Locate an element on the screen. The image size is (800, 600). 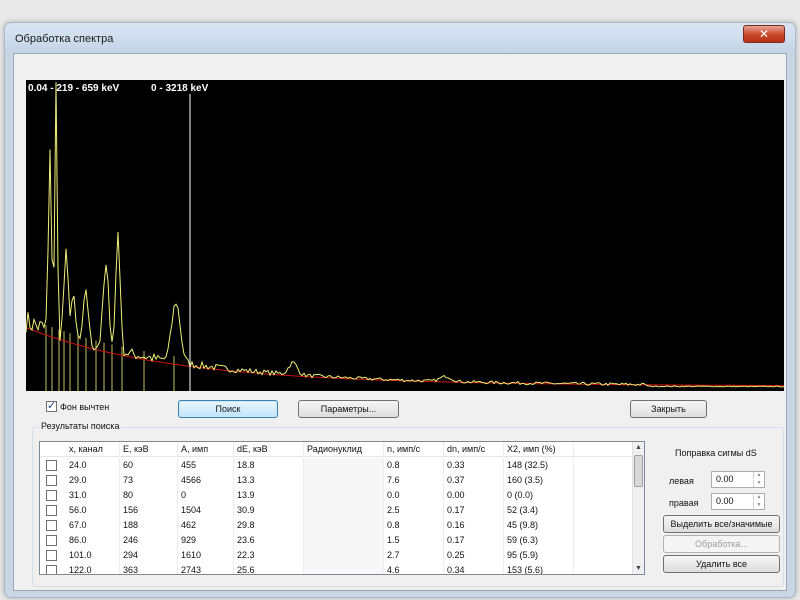
cell-rate-error: 0.25 is located at coordinates (474, 555).